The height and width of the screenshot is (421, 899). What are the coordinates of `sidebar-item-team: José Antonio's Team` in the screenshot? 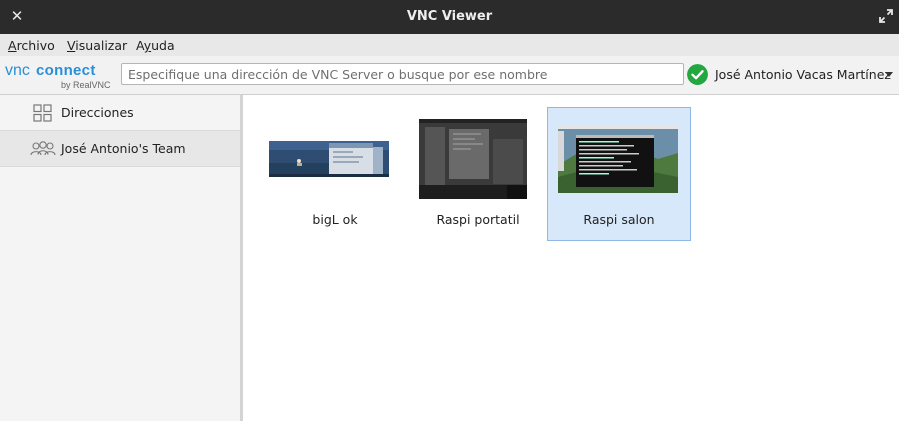 It's located at (120, 148).